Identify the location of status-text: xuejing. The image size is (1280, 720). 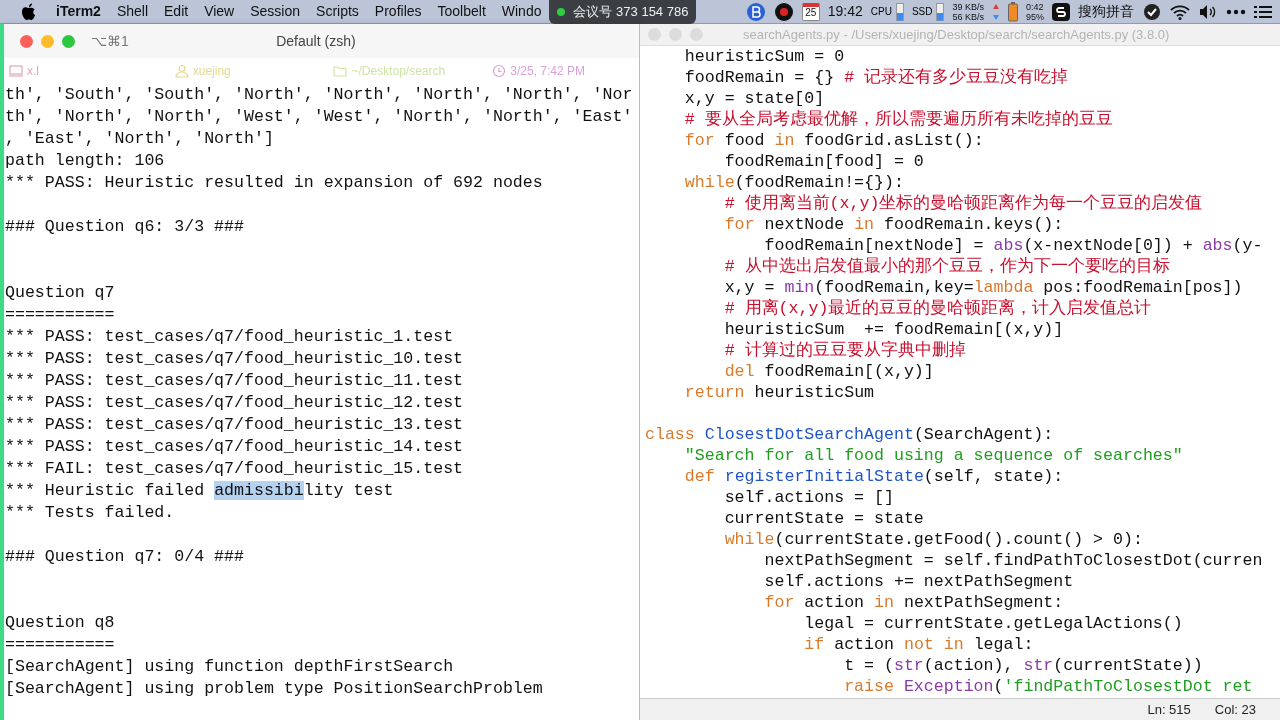
(211, 71).